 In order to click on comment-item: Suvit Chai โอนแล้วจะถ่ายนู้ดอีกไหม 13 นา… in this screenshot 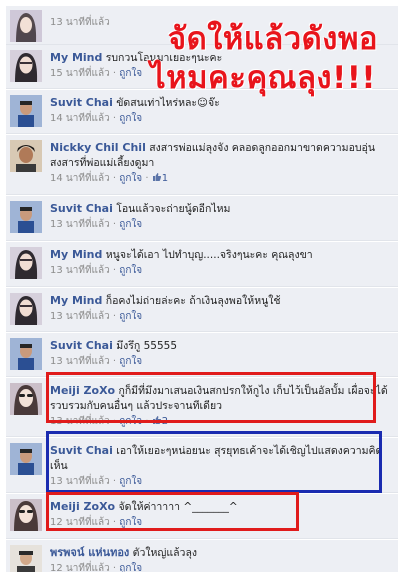, I will do `click(202, 218)`.